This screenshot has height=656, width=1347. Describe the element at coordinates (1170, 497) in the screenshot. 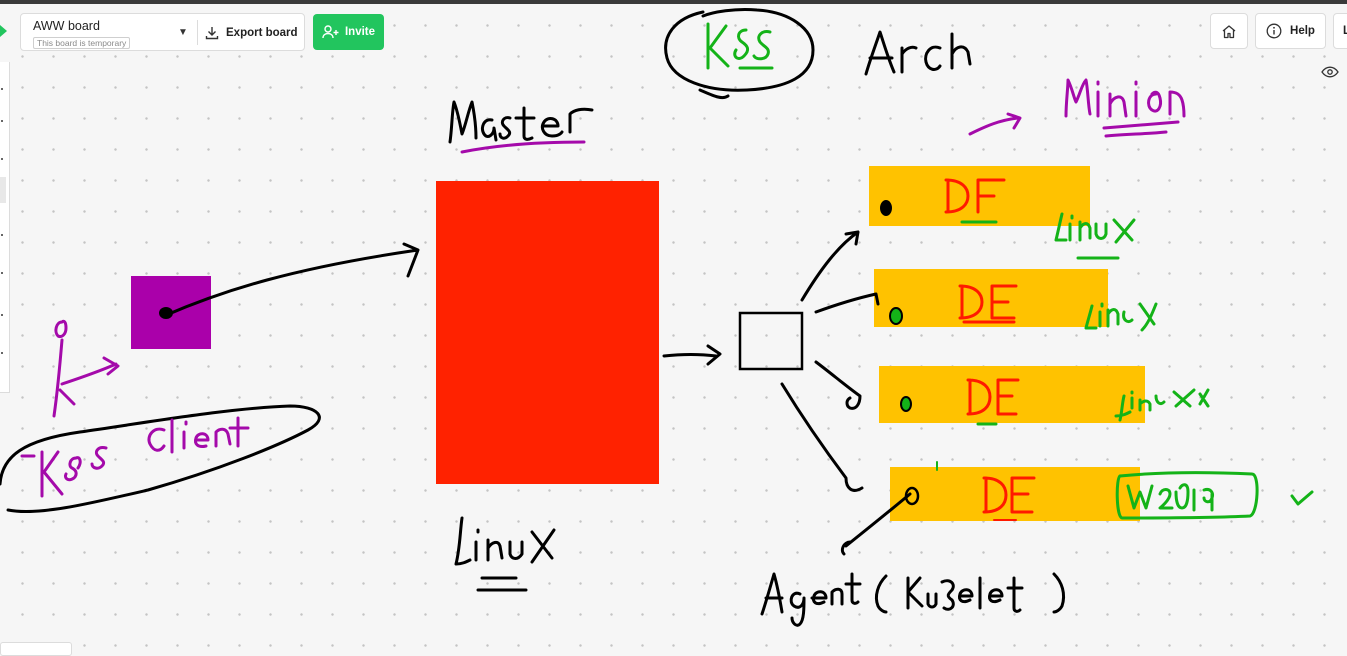

I see `w2019-label` at that location.